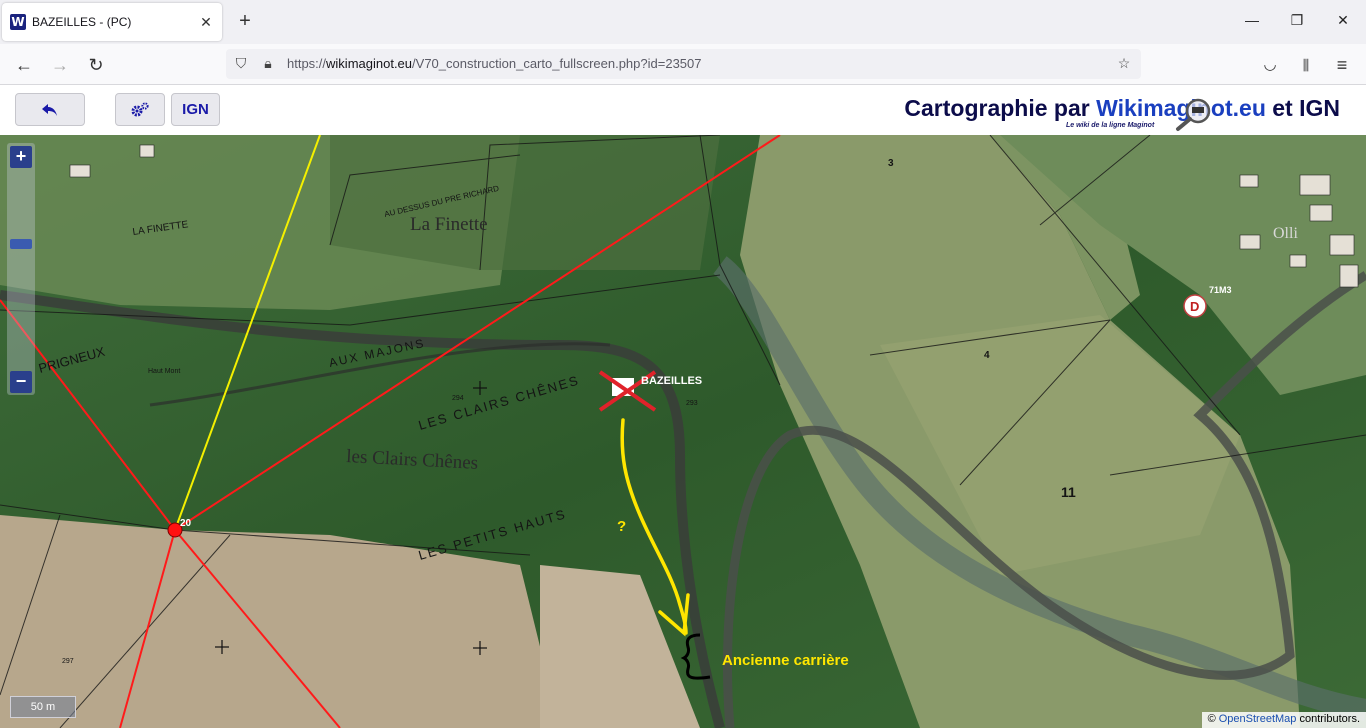  What do you see at coordinates (692, 403) in the screenshot?
I see `parcel-293: 293` at bounding box center [692, 403].